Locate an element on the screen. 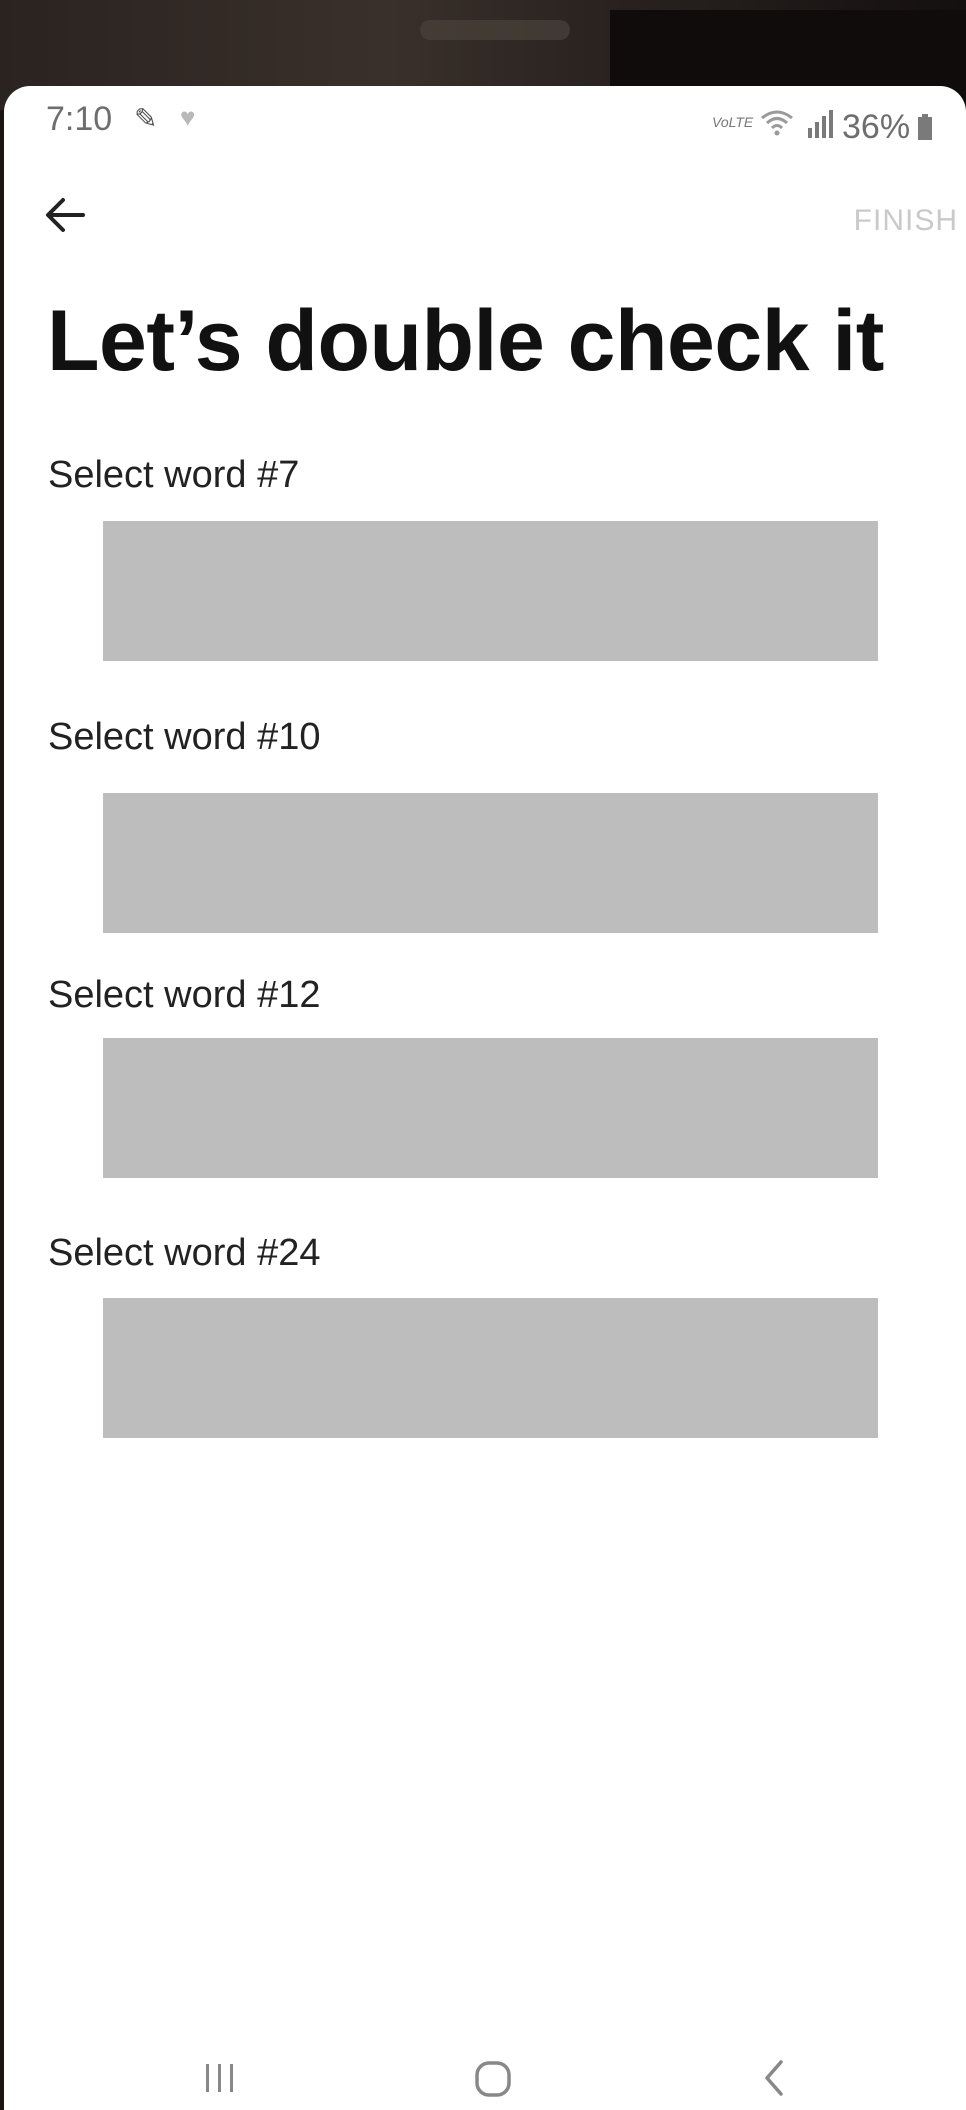 This screenshot has height=2110, width=966. back-button is located at coordinates (65, 215).